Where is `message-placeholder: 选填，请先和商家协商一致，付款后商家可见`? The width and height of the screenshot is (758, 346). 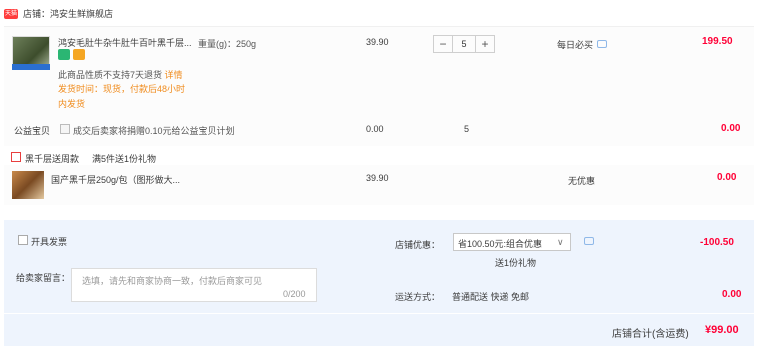
message-placeholder: 选填，请先和商家协商一致，付款后商家可见 is located at coordinates (172, 281).